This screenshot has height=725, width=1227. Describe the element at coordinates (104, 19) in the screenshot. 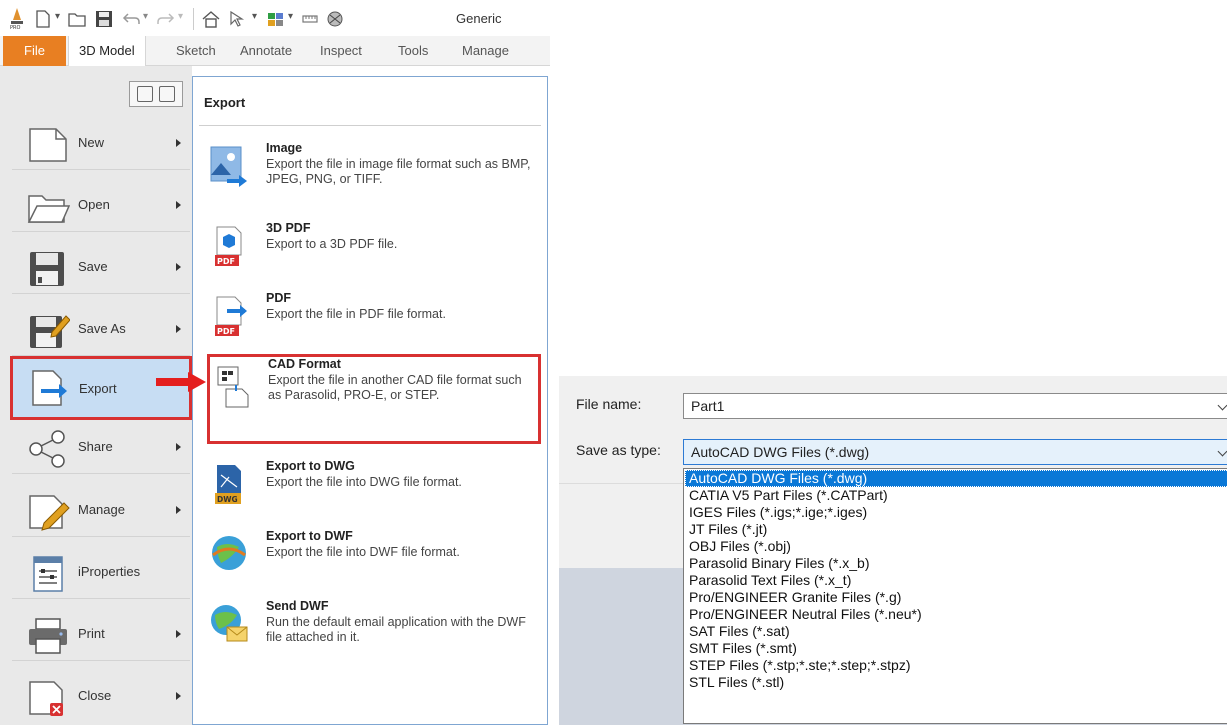

I see `save-icon` at that location.